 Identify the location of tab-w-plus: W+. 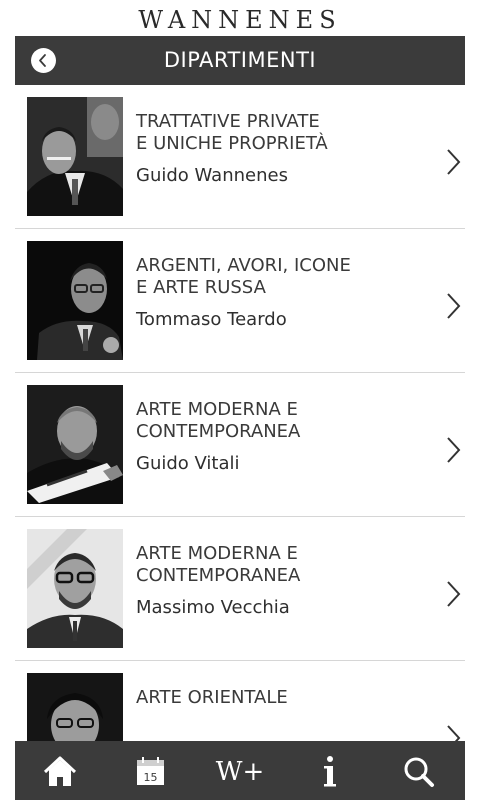
(240, 770).